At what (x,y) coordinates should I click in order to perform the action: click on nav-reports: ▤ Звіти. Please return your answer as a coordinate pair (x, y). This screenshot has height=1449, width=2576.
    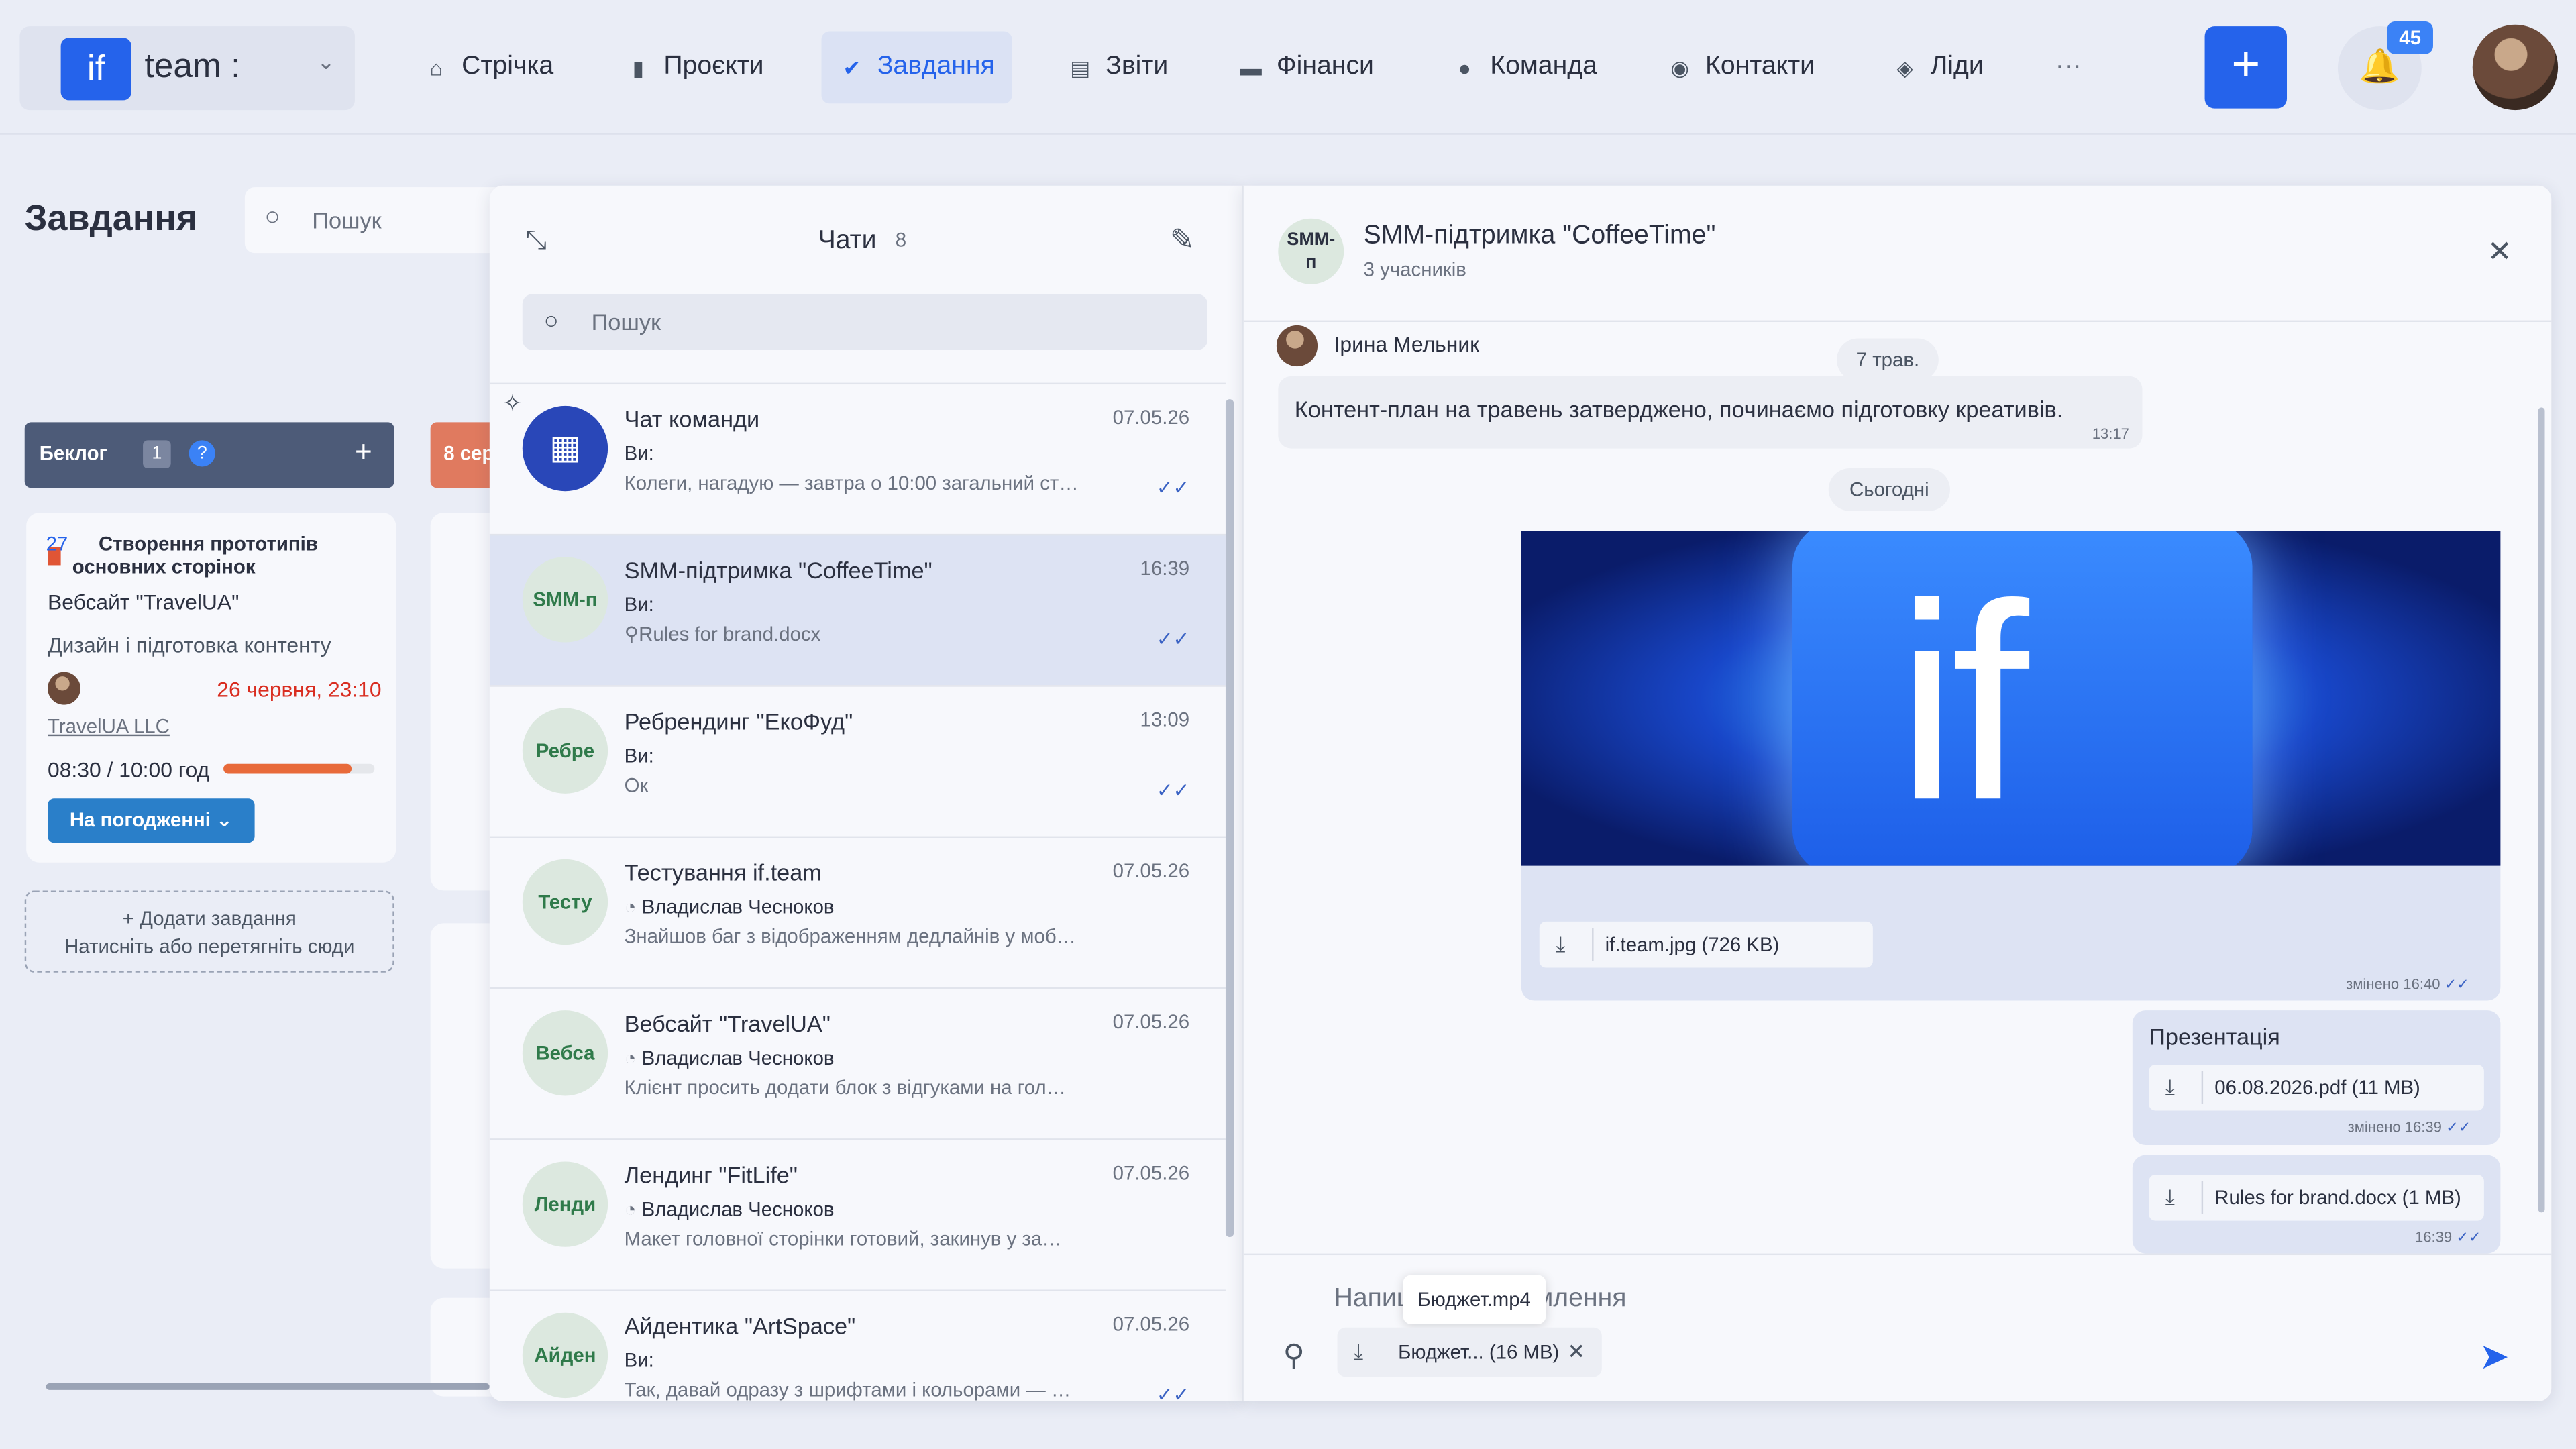
    Looking at the image, I should click on (1118, 68).